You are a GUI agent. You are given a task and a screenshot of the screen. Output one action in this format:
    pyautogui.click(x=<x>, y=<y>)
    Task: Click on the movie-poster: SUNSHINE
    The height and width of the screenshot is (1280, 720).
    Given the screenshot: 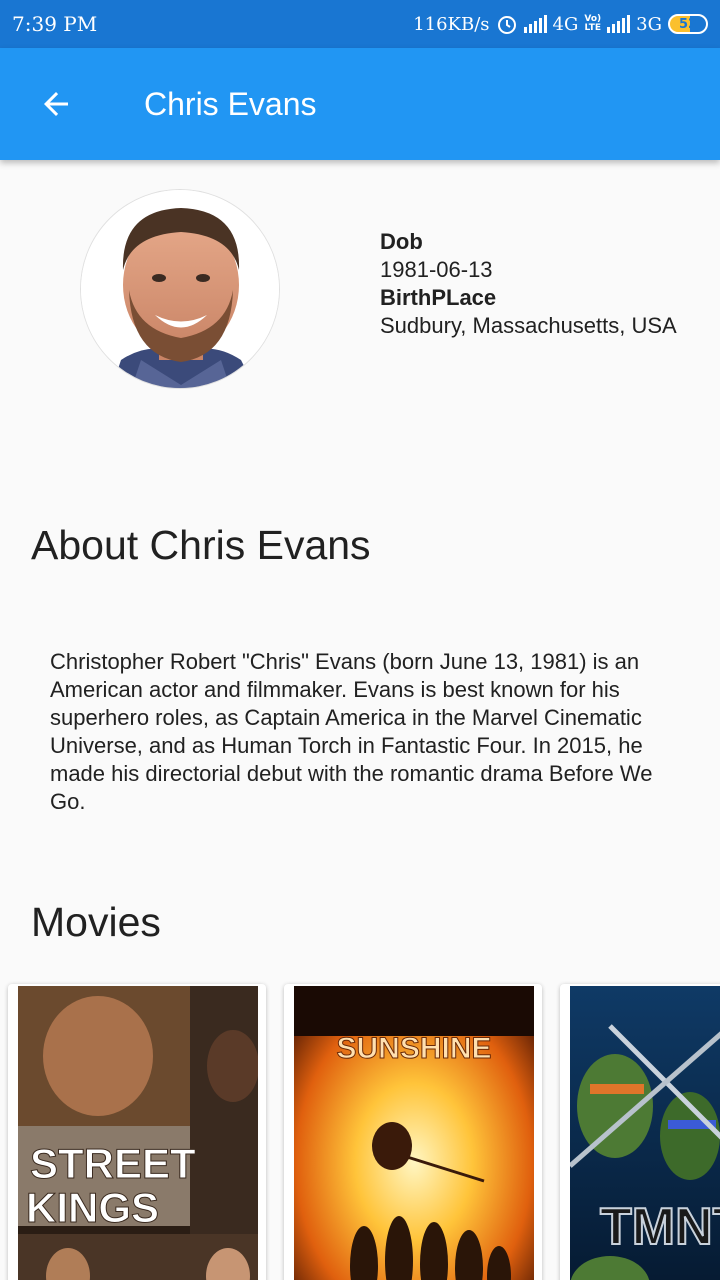 What is the action you would take?
    pyautogui.click(x=414, y=1133)
    